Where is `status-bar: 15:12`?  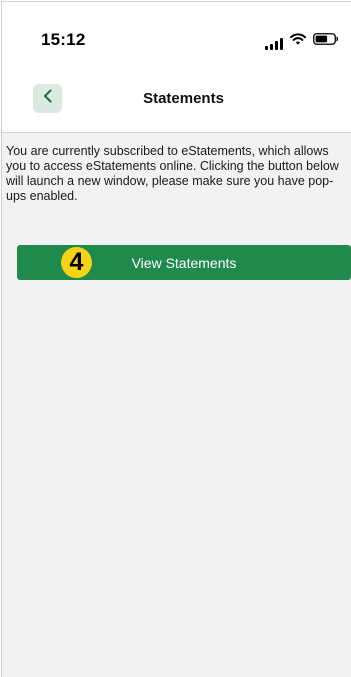
status-bar: 15:12 is located at coordinates (176, 33).